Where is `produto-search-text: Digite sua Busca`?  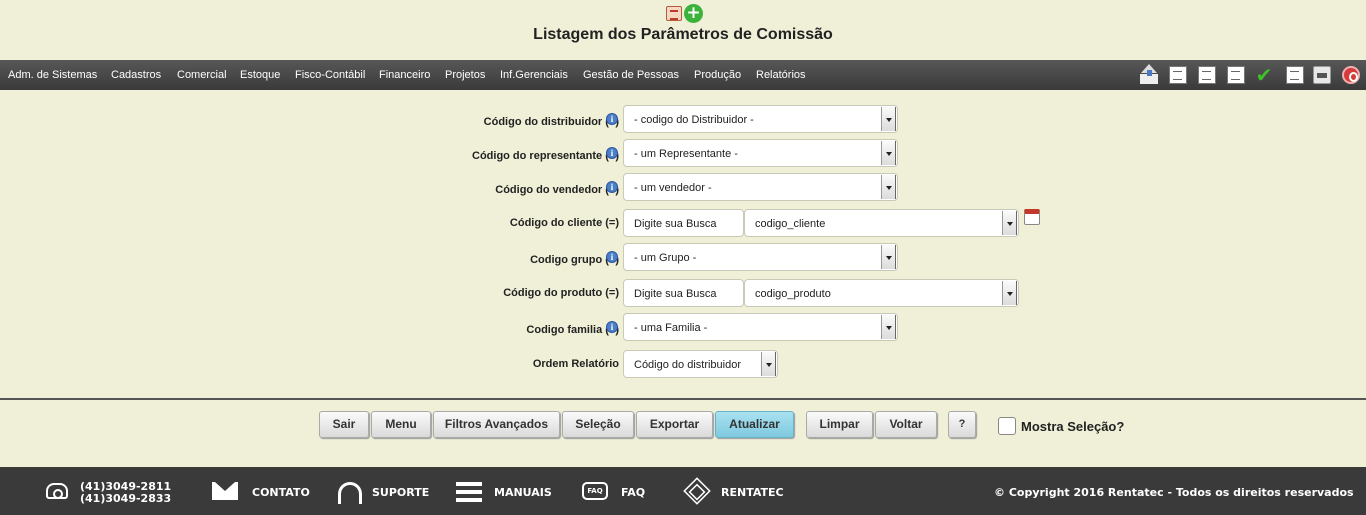
produto-search-text: Digite sua Busca is located at coordinates (675, 294).